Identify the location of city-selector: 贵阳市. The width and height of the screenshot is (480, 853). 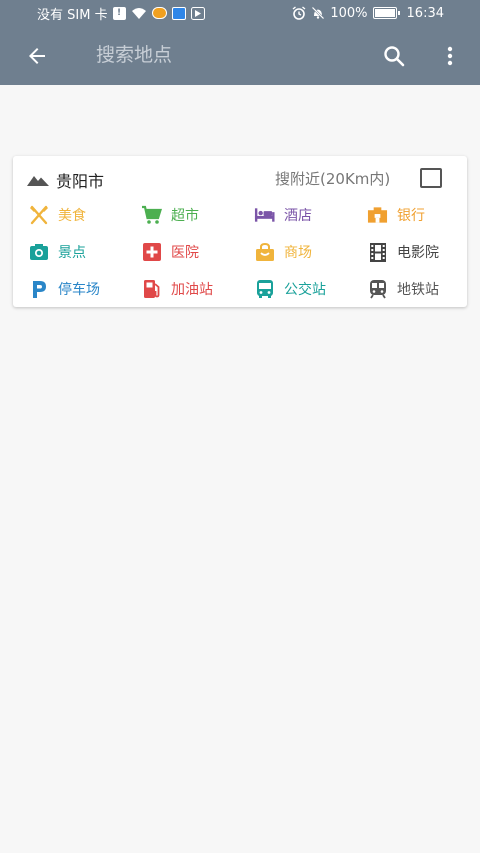
(65, 180).